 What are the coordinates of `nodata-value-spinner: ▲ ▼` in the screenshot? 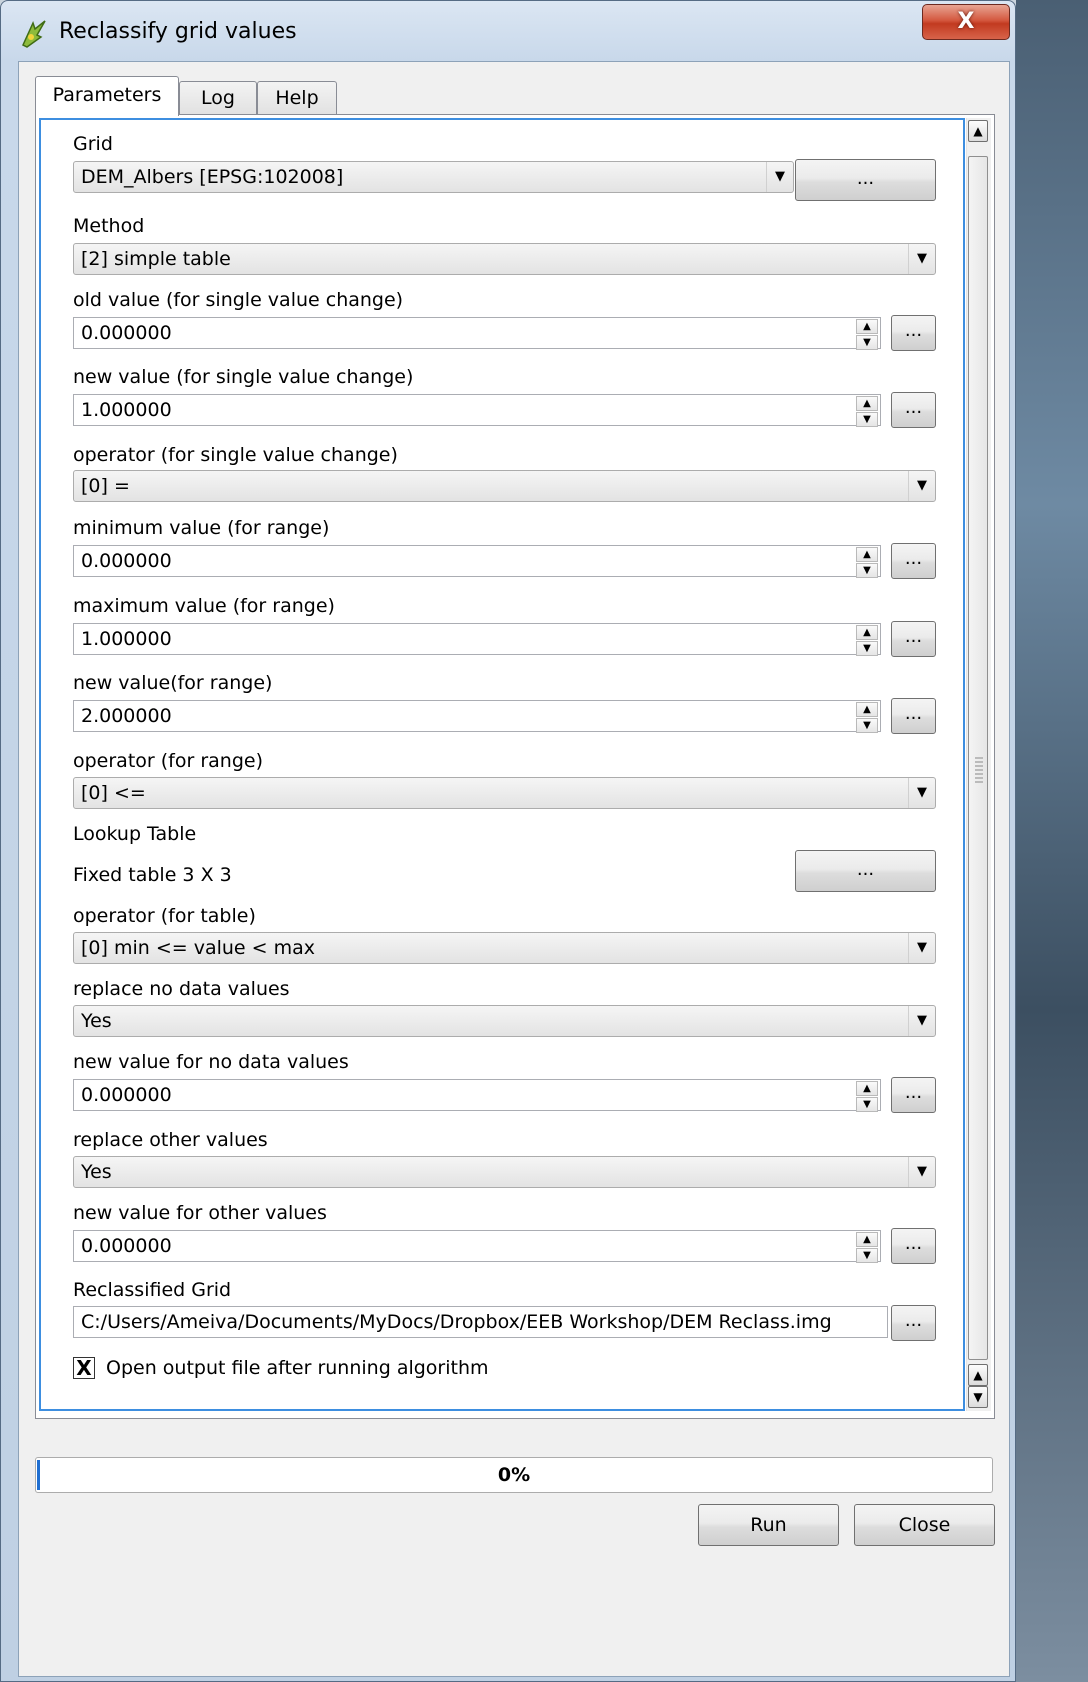 It's located at (867, 1096).